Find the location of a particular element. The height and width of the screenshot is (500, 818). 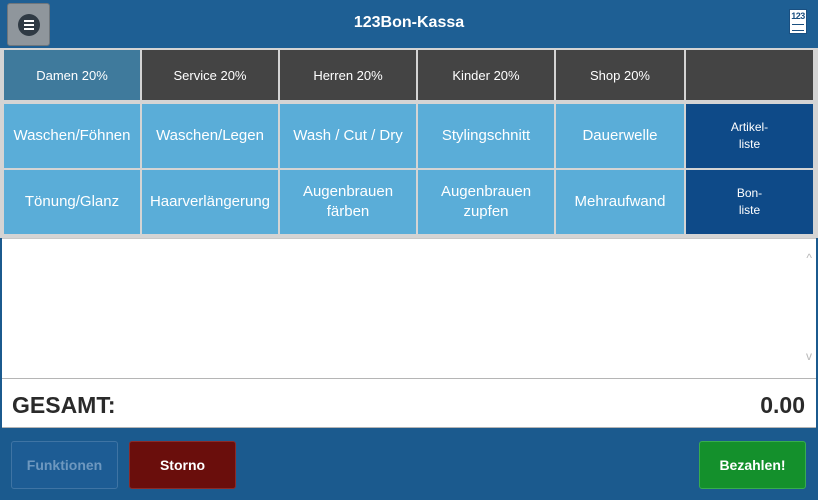

top-bar: 123Bon-Kassa 123 is located at coordinates (409, 24).